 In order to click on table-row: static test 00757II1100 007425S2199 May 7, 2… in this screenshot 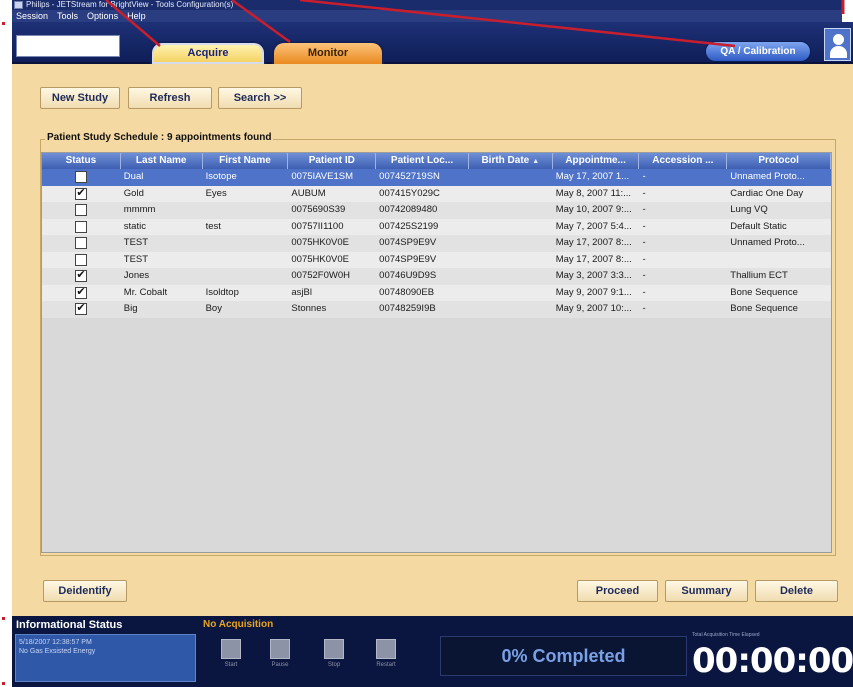, I will do `click(436, 227)`.